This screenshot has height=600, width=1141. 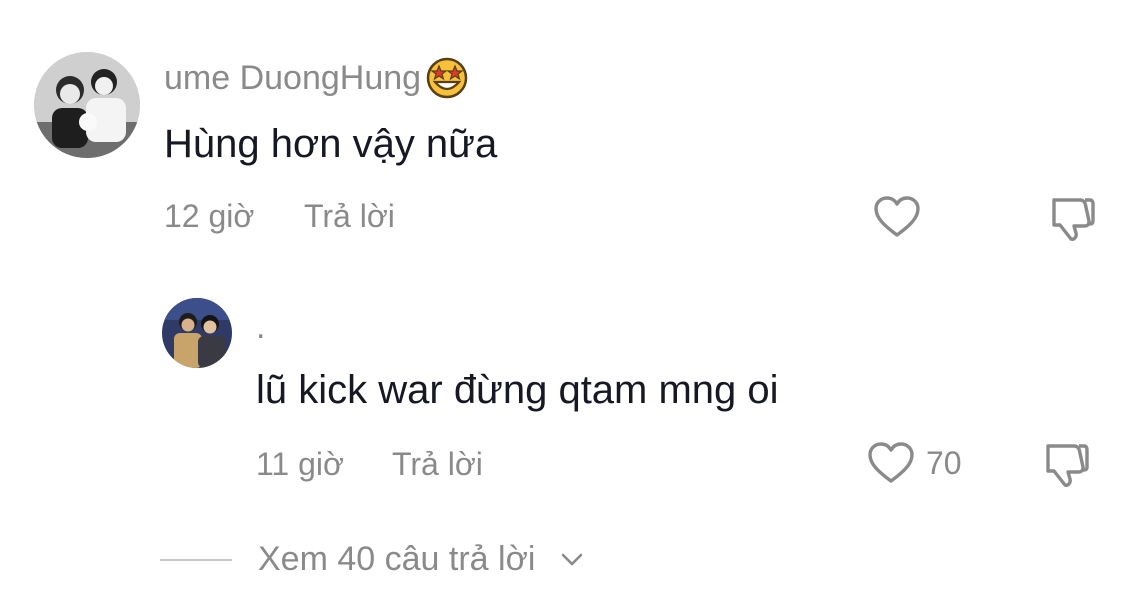 I want to click on comment-text: lũ kick war đừng qtam mng oi, so click(x=517, y=390).